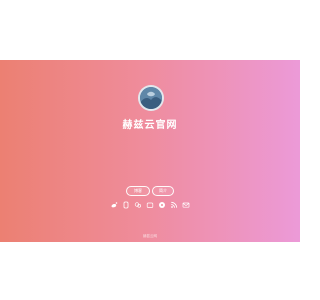 Image resolution: width=320 pixels, height=300 pixels. Describe the element at coordinates (150, 125) in the screenshot. I see `site-title: 赫兹云官网` at that location.